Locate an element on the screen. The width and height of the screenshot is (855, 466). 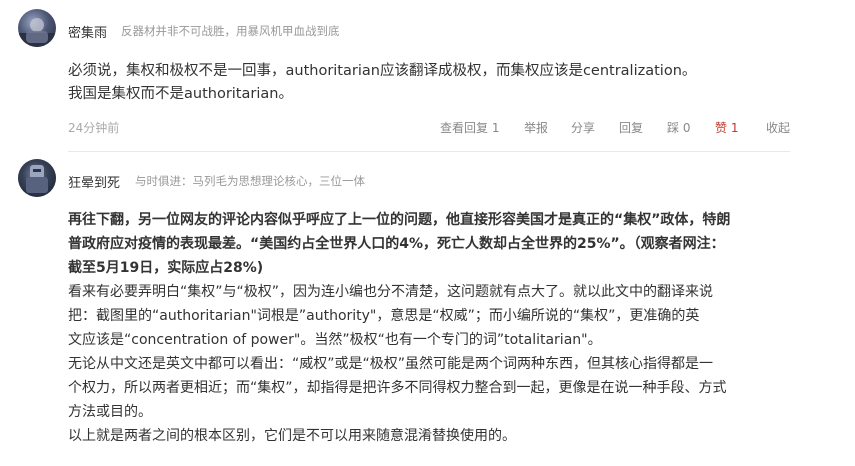
comment-text-line: 我国是集权而不是authoritarian。 is located at coordinates (180, 94).